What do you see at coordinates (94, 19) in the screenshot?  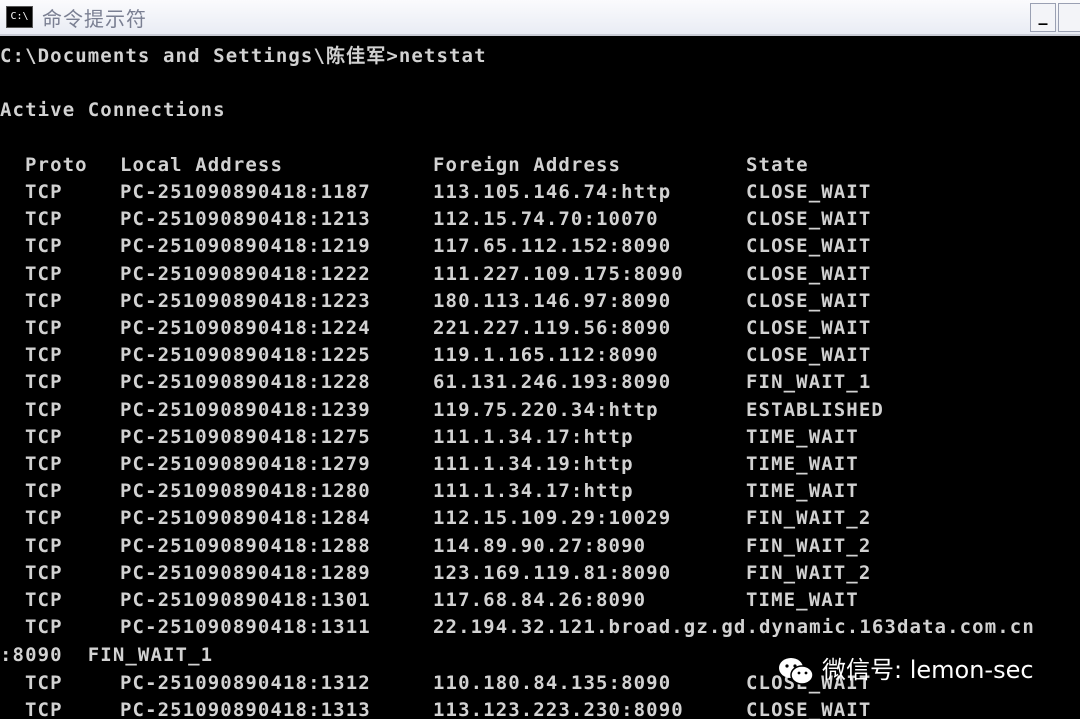 I see `window-title: 命令提示符` at bounding box center [94, 19].